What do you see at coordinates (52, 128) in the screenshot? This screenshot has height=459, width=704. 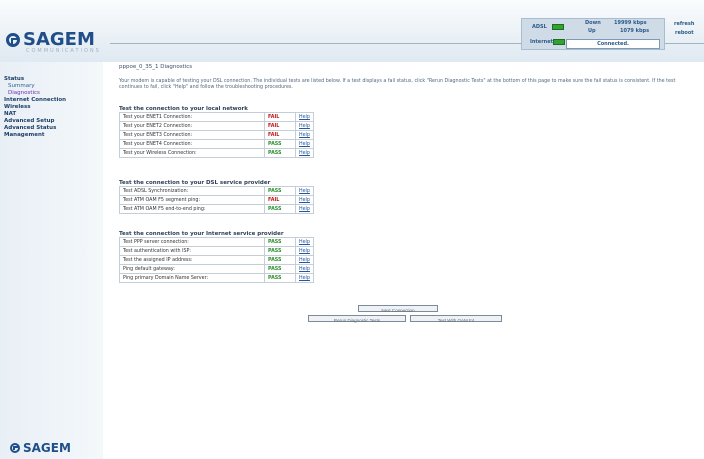 I see `sidebar-item-advanced-status: Advanced Status` at bounding box center [52, 128].